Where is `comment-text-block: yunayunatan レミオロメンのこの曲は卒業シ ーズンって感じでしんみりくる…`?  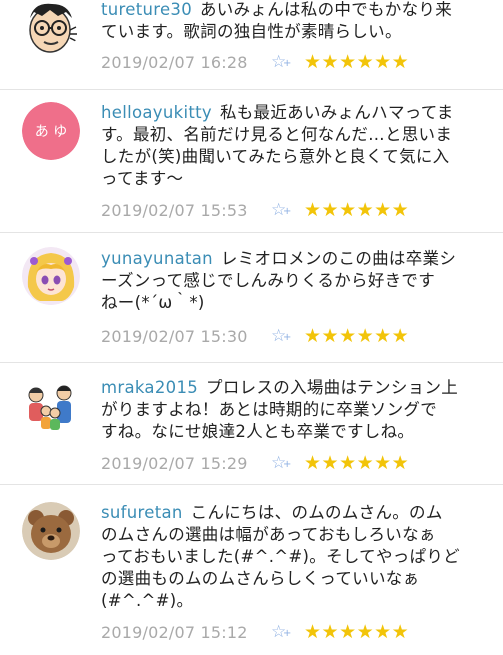 comment-text-block: yunayunatan レミオロメンのこの曲は卒業シ ーズンって感じでしんみりくる… is located at coordinates (297, 281).